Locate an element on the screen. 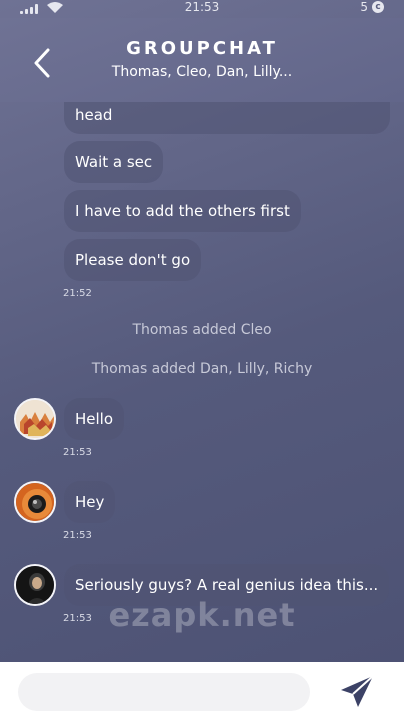  watermark: ezapk.net is located at coordinates (202, 615).